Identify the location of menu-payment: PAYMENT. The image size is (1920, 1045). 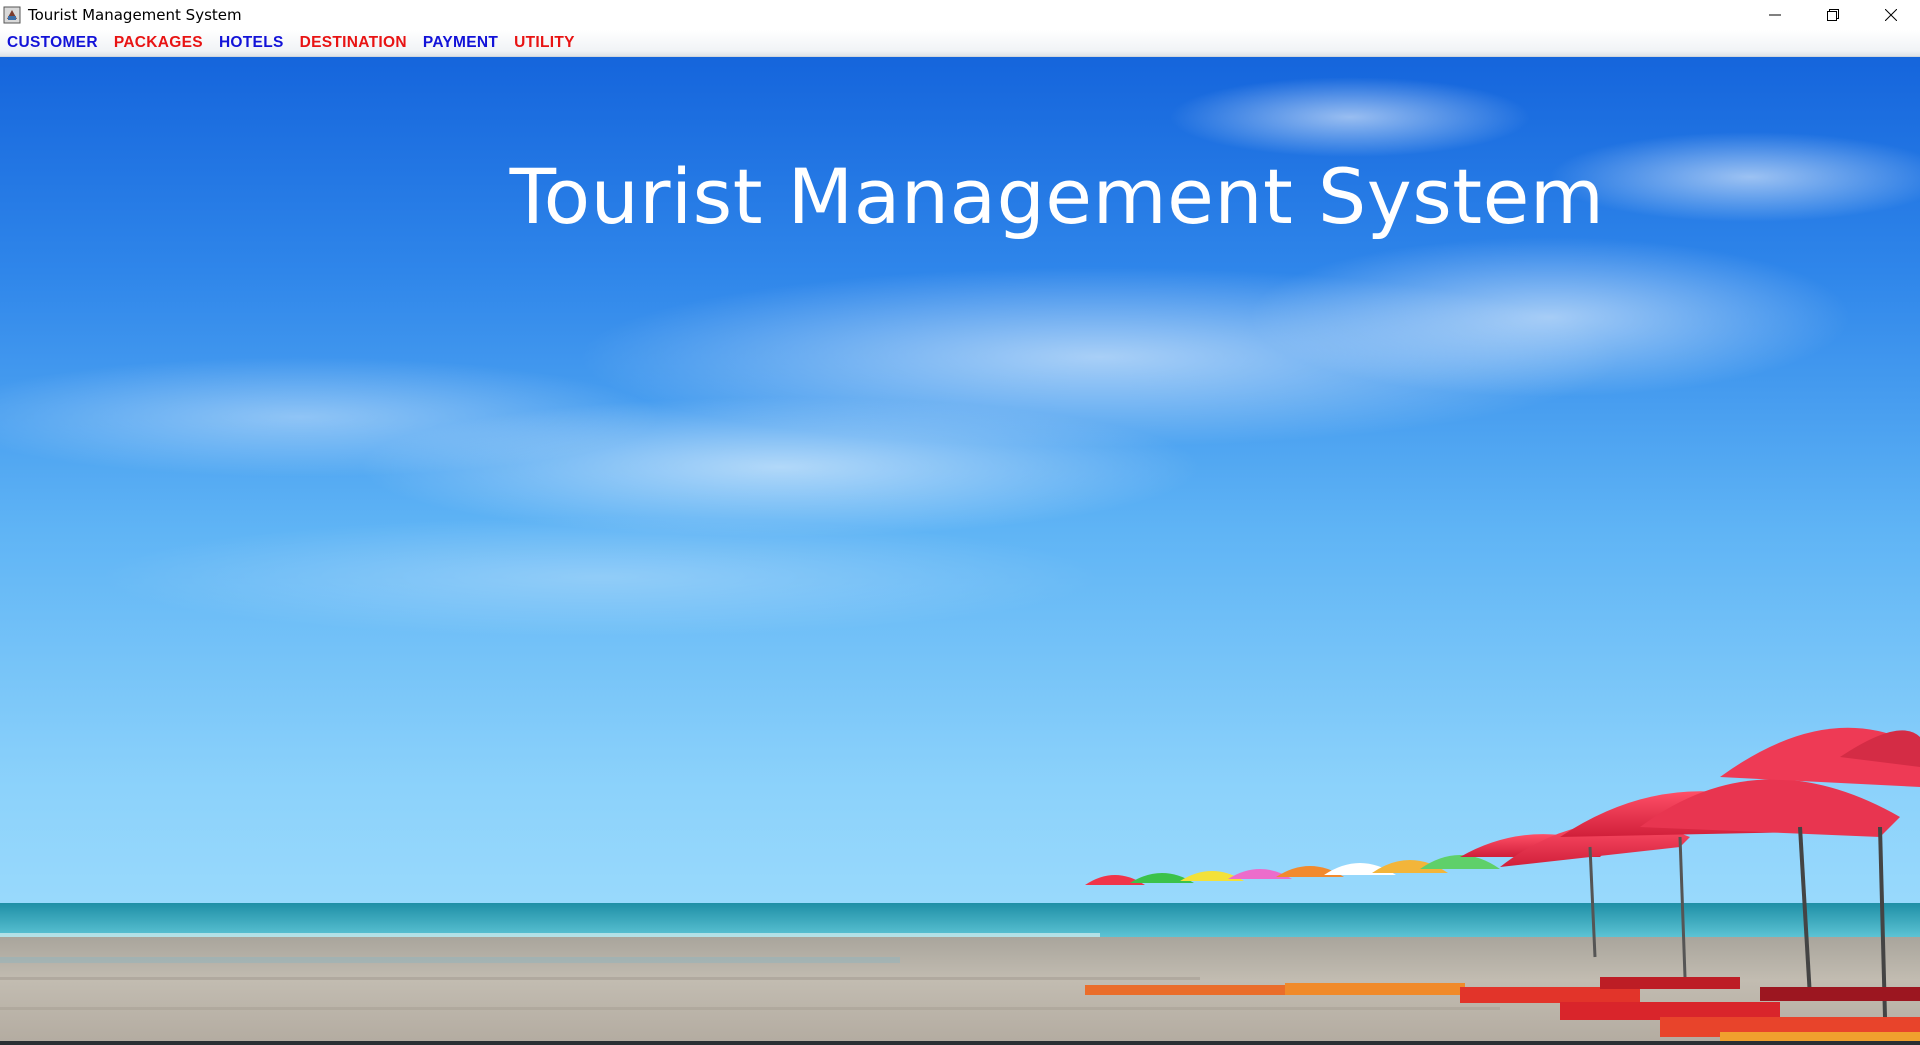
(460, 43).